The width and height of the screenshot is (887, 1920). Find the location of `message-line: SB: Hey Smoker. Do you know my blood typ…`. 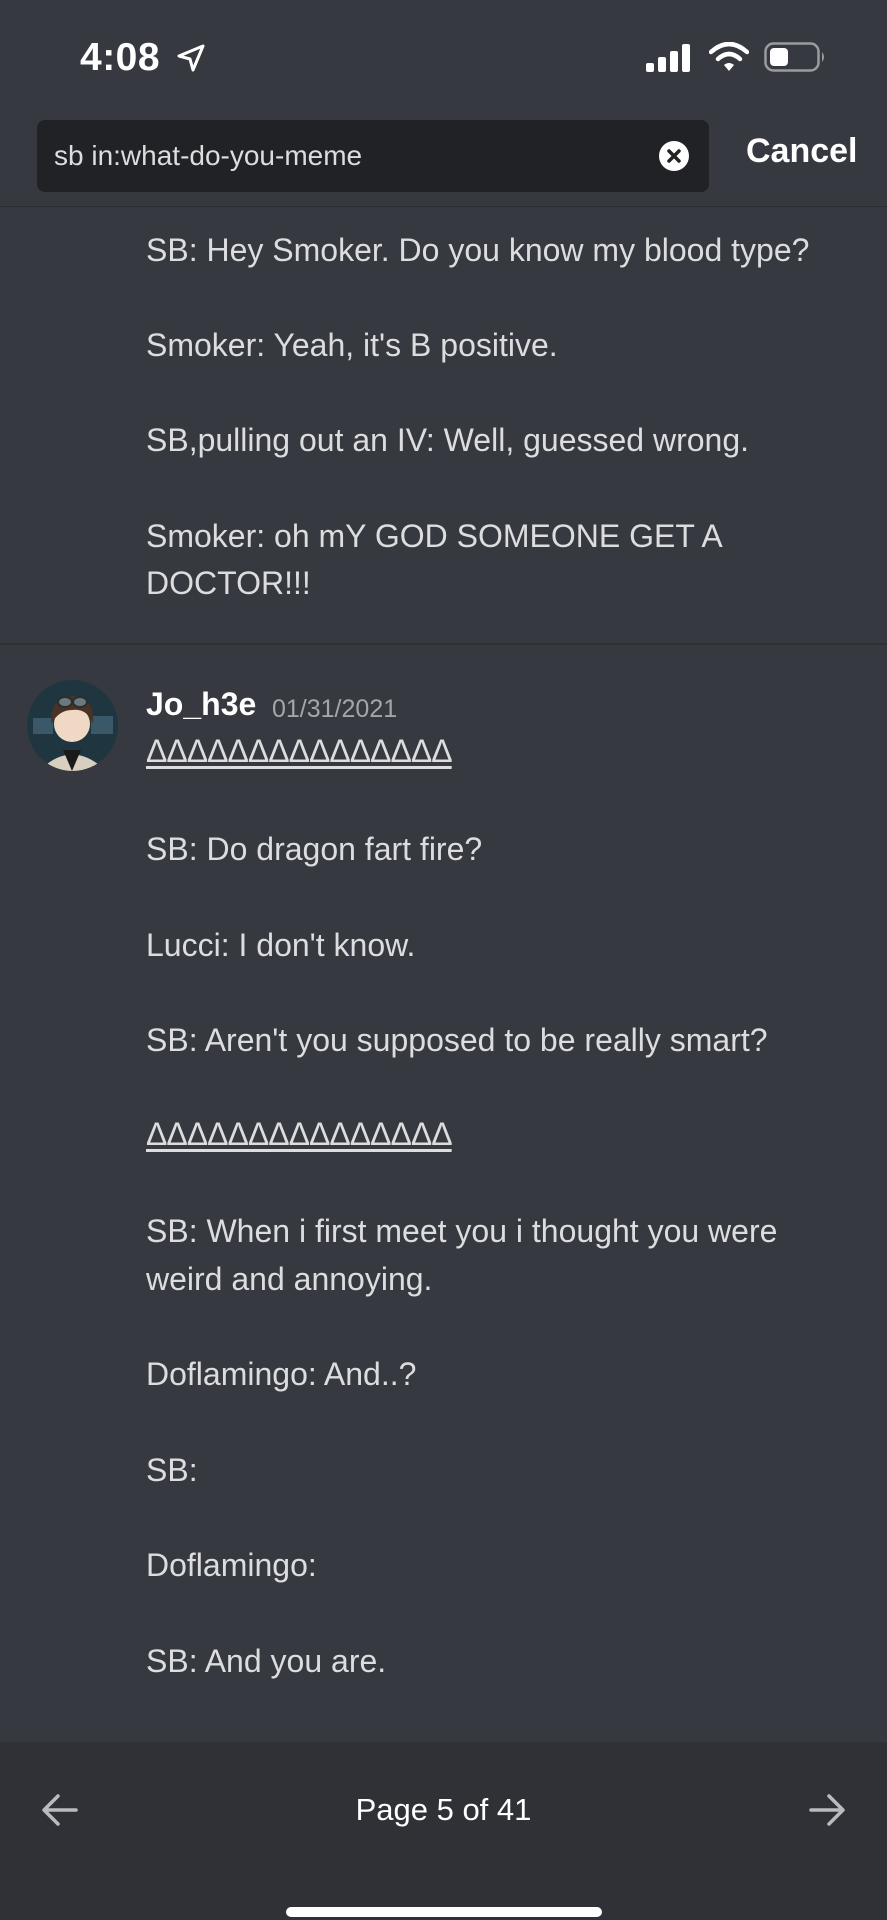

message-line: SB: Hey Smoker. Do you know my blood typ… is located at coordinates (478, 250).